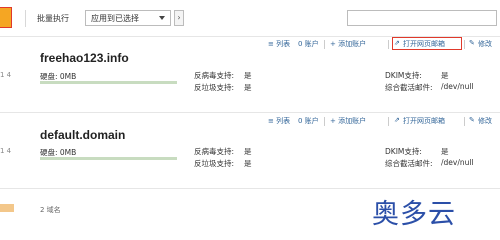  What do you see at coordinates (82, 135) in the screenshot?
I see `domain-name: default.domain` at bounding box center [82, 135].